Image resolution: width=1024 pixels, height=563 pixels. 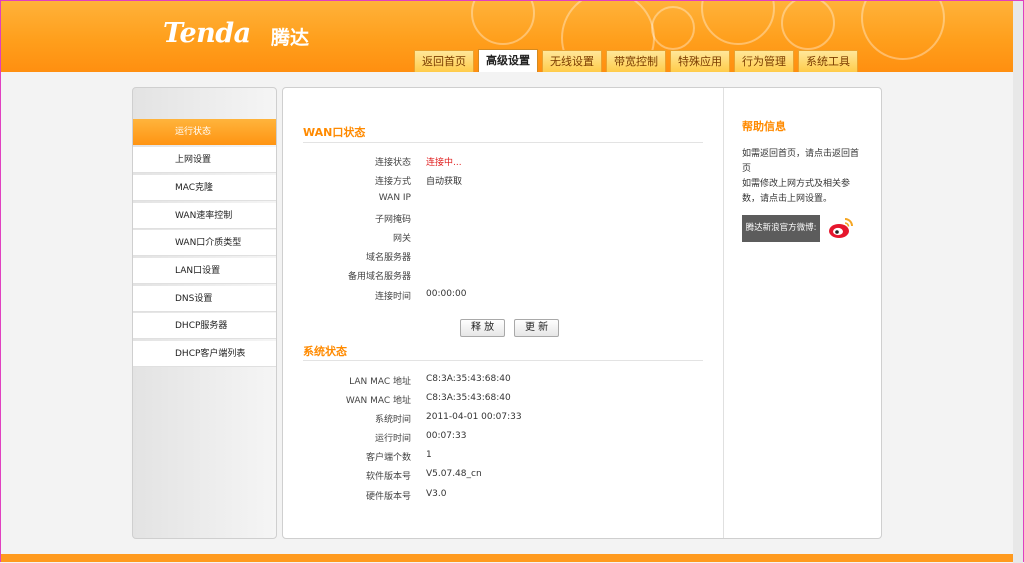 I want to click on lan-mac-value: C8:3A:35:43:68:40, so click(x=468, y=379).